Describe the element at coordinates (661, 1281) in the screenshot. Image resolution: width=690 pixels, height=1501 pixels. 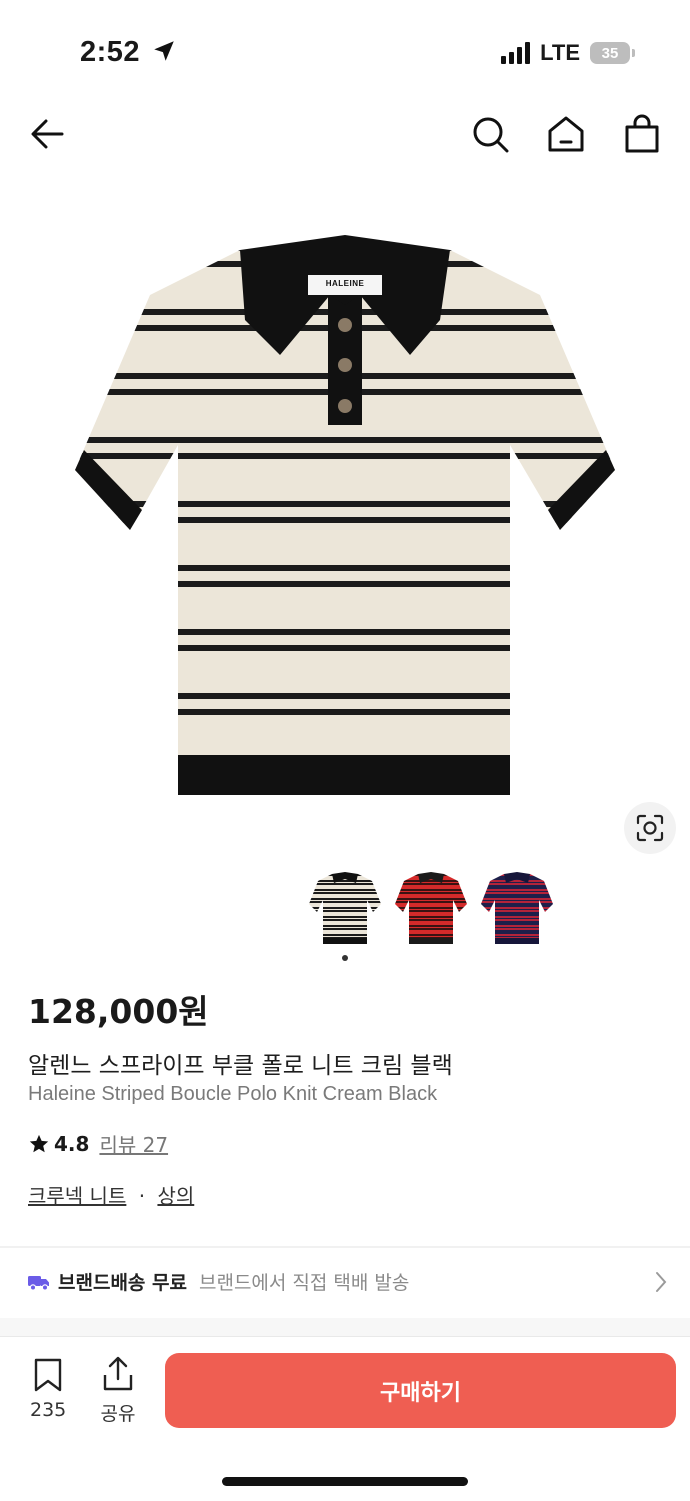
I see `chevron-right-icon` at that location.